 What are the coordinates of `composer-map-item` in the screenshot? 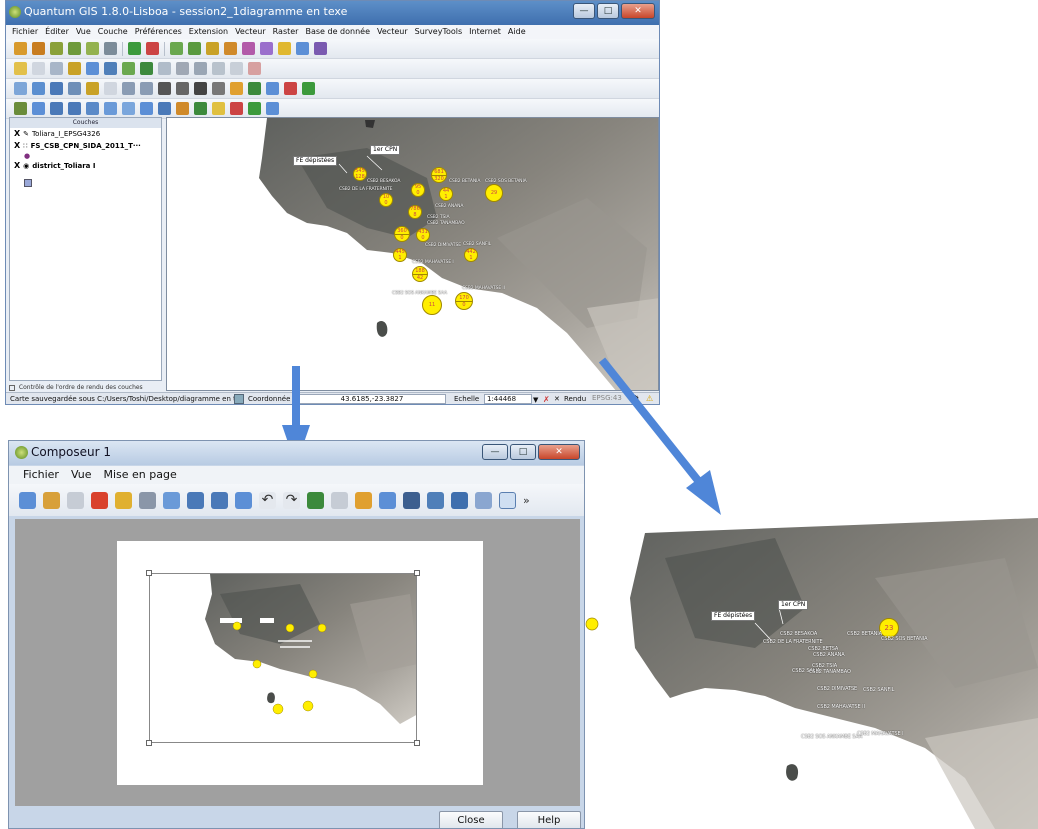 It's located at (283, 658).